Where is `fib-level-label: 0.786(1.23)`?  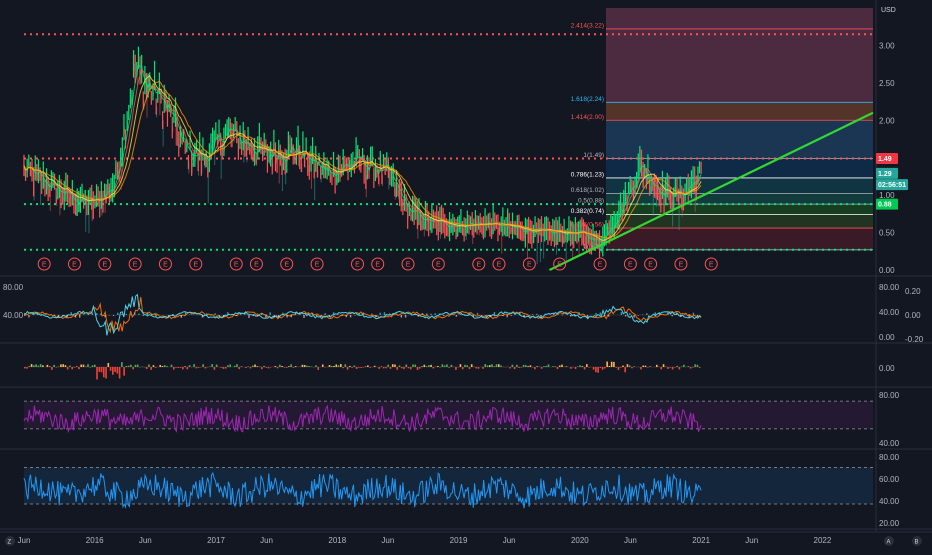
fib-level-label: 0.786(1.23) is located at coordinates (587, 174).